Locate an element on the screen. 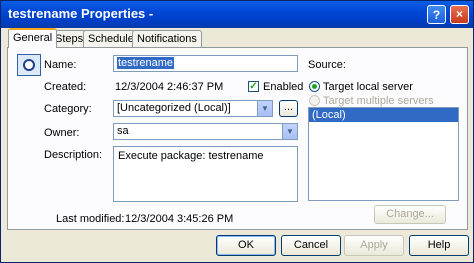 This screenshot has width=474, height=263. last-modified-value: 12/3/2004 3:45:26 PM is located at coordinates (179, 219).